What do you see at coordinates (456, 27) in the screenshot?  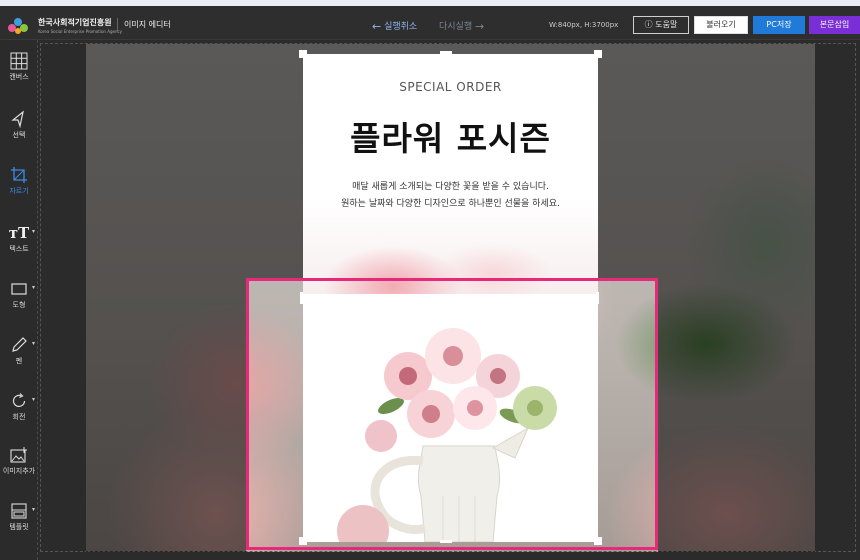 I see `redo-label: 다시실행` at bounding box center [456, 27].